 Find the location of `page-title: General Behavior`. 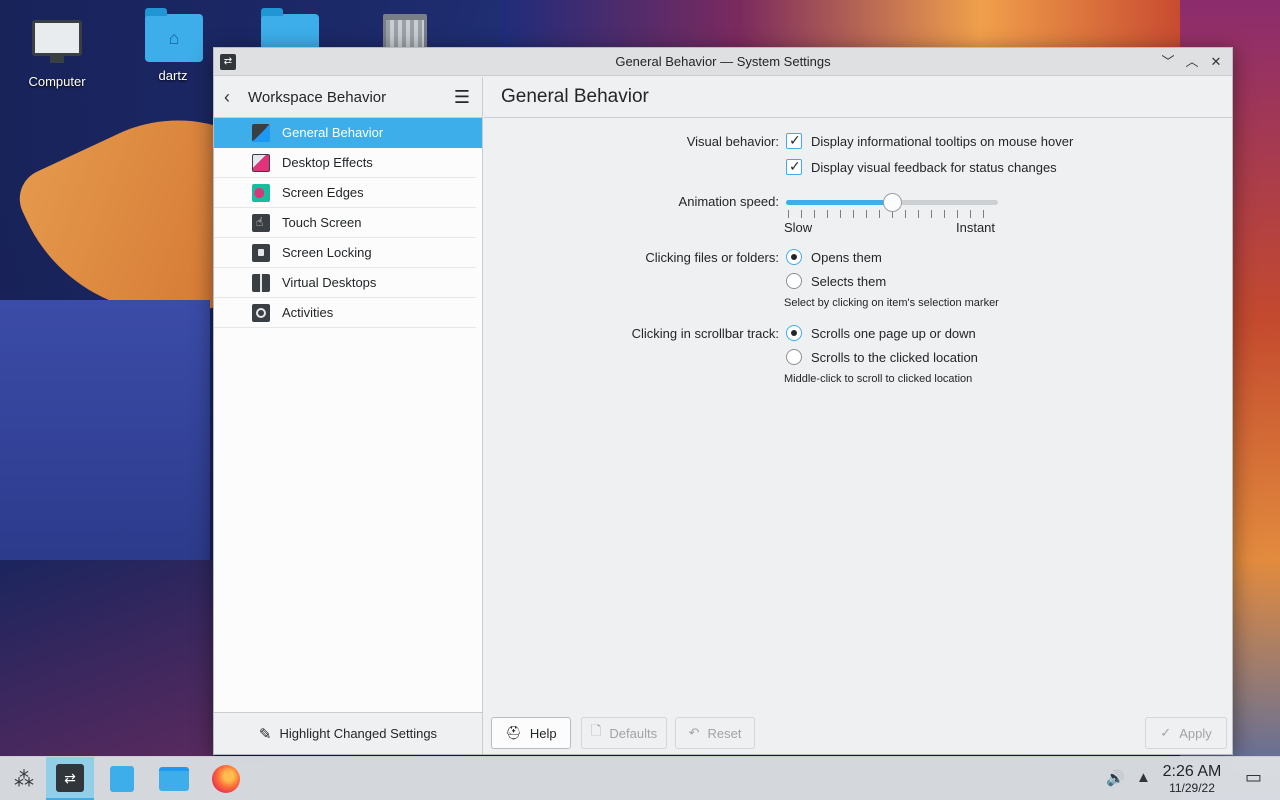

page-title: General Behavior is located at coordinates (858, 97).